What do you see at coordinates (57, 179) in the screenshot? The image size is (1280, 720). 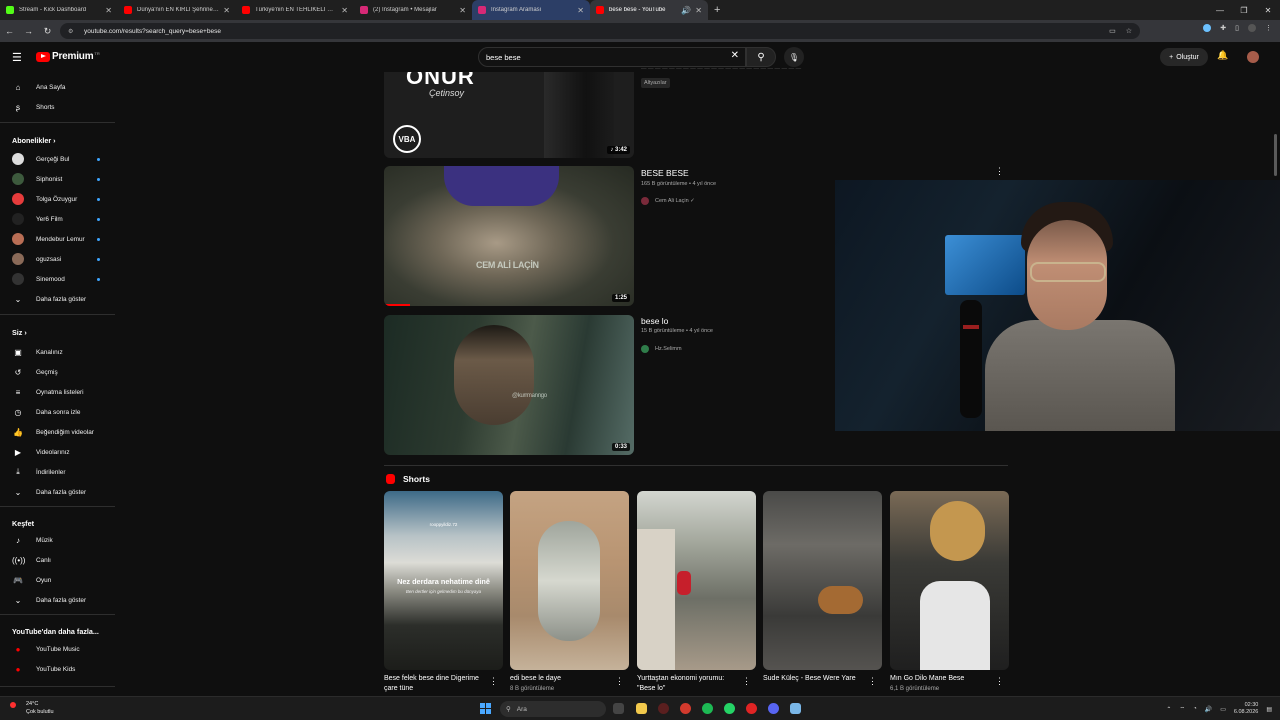 I see `sidebar-channel: Siphonist` at bounding box center [57, 179].